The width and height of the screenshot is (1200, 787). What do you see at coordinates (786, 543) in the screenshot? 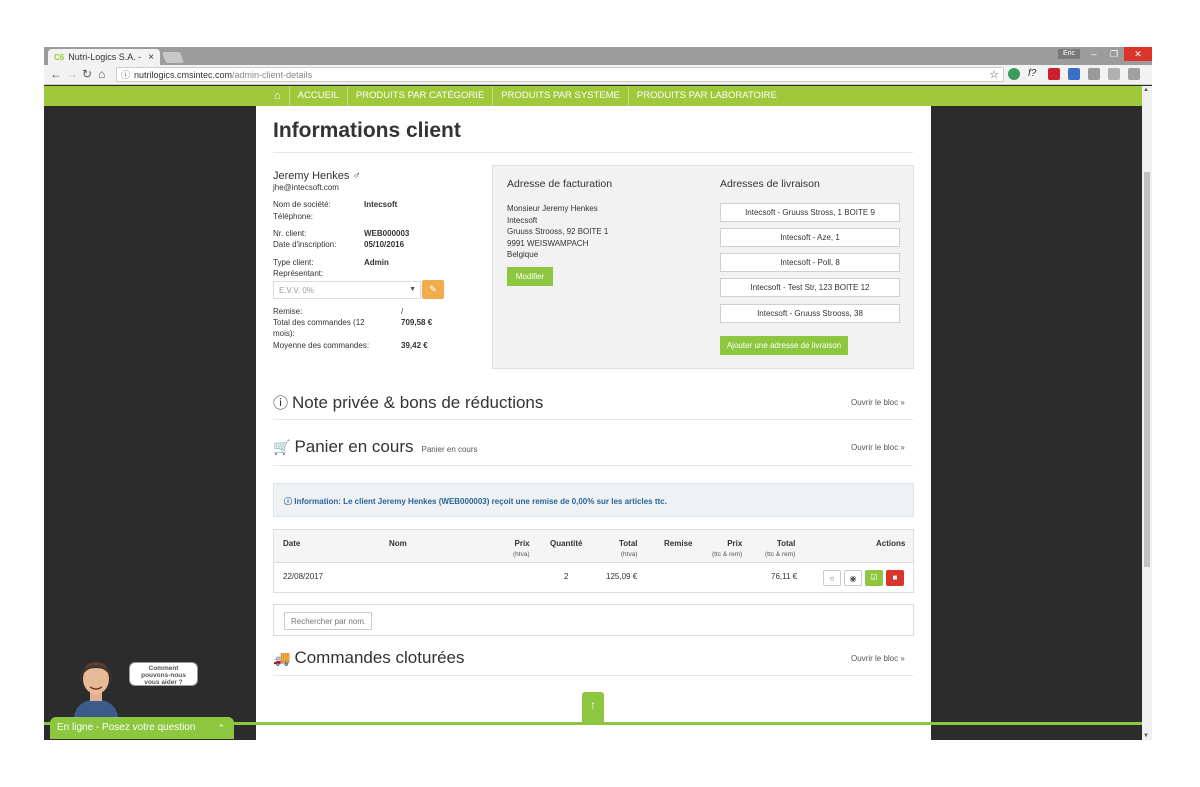
I see `col-total-ttc-label: Total` at bounding box center [786, 543].